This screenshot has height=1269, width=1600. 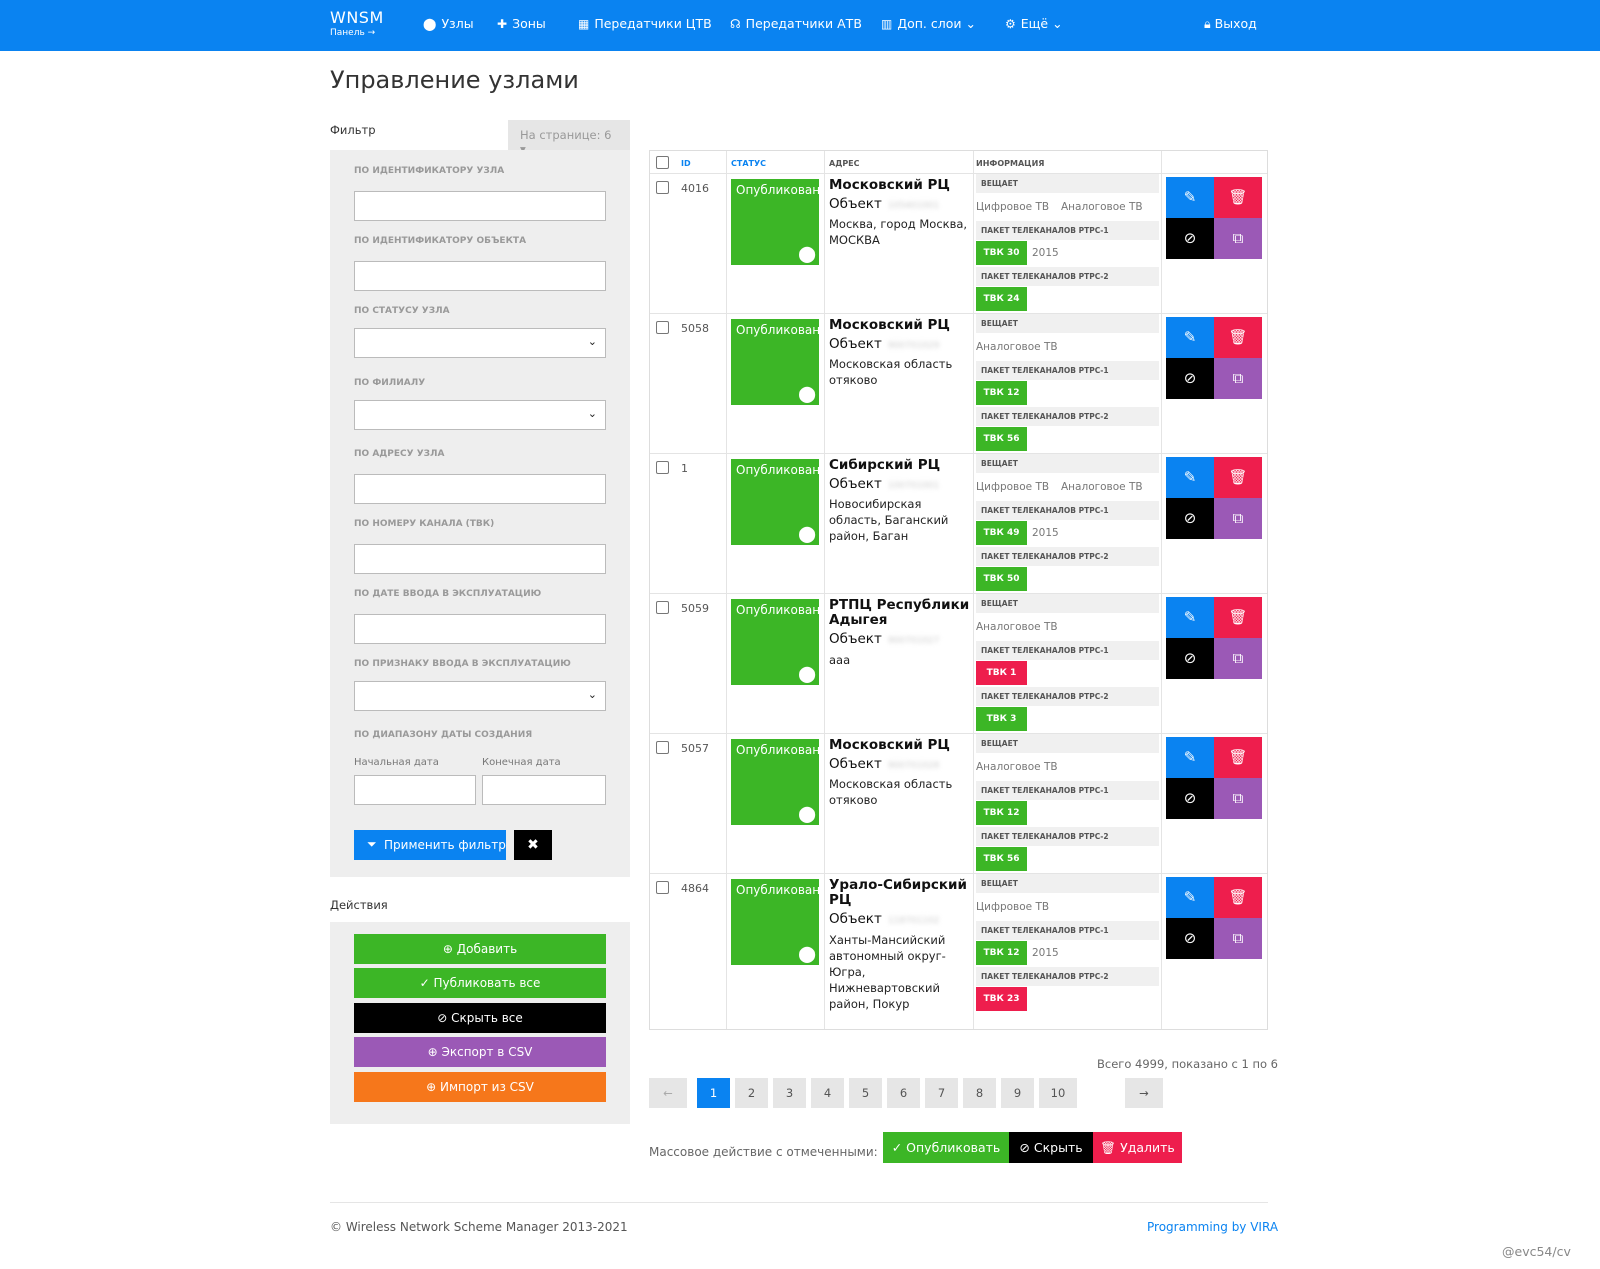 I want to click on header-id: ID, so click(x=686, y=163).